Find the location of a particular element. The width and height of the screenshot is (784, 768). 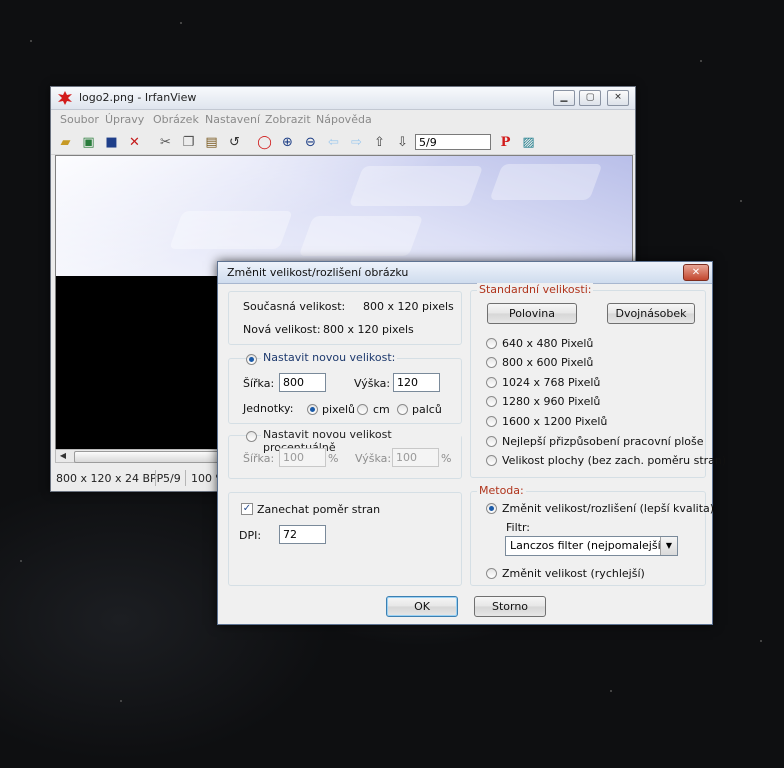

method-legend: Metoda: is located at coordinates (501, 490).